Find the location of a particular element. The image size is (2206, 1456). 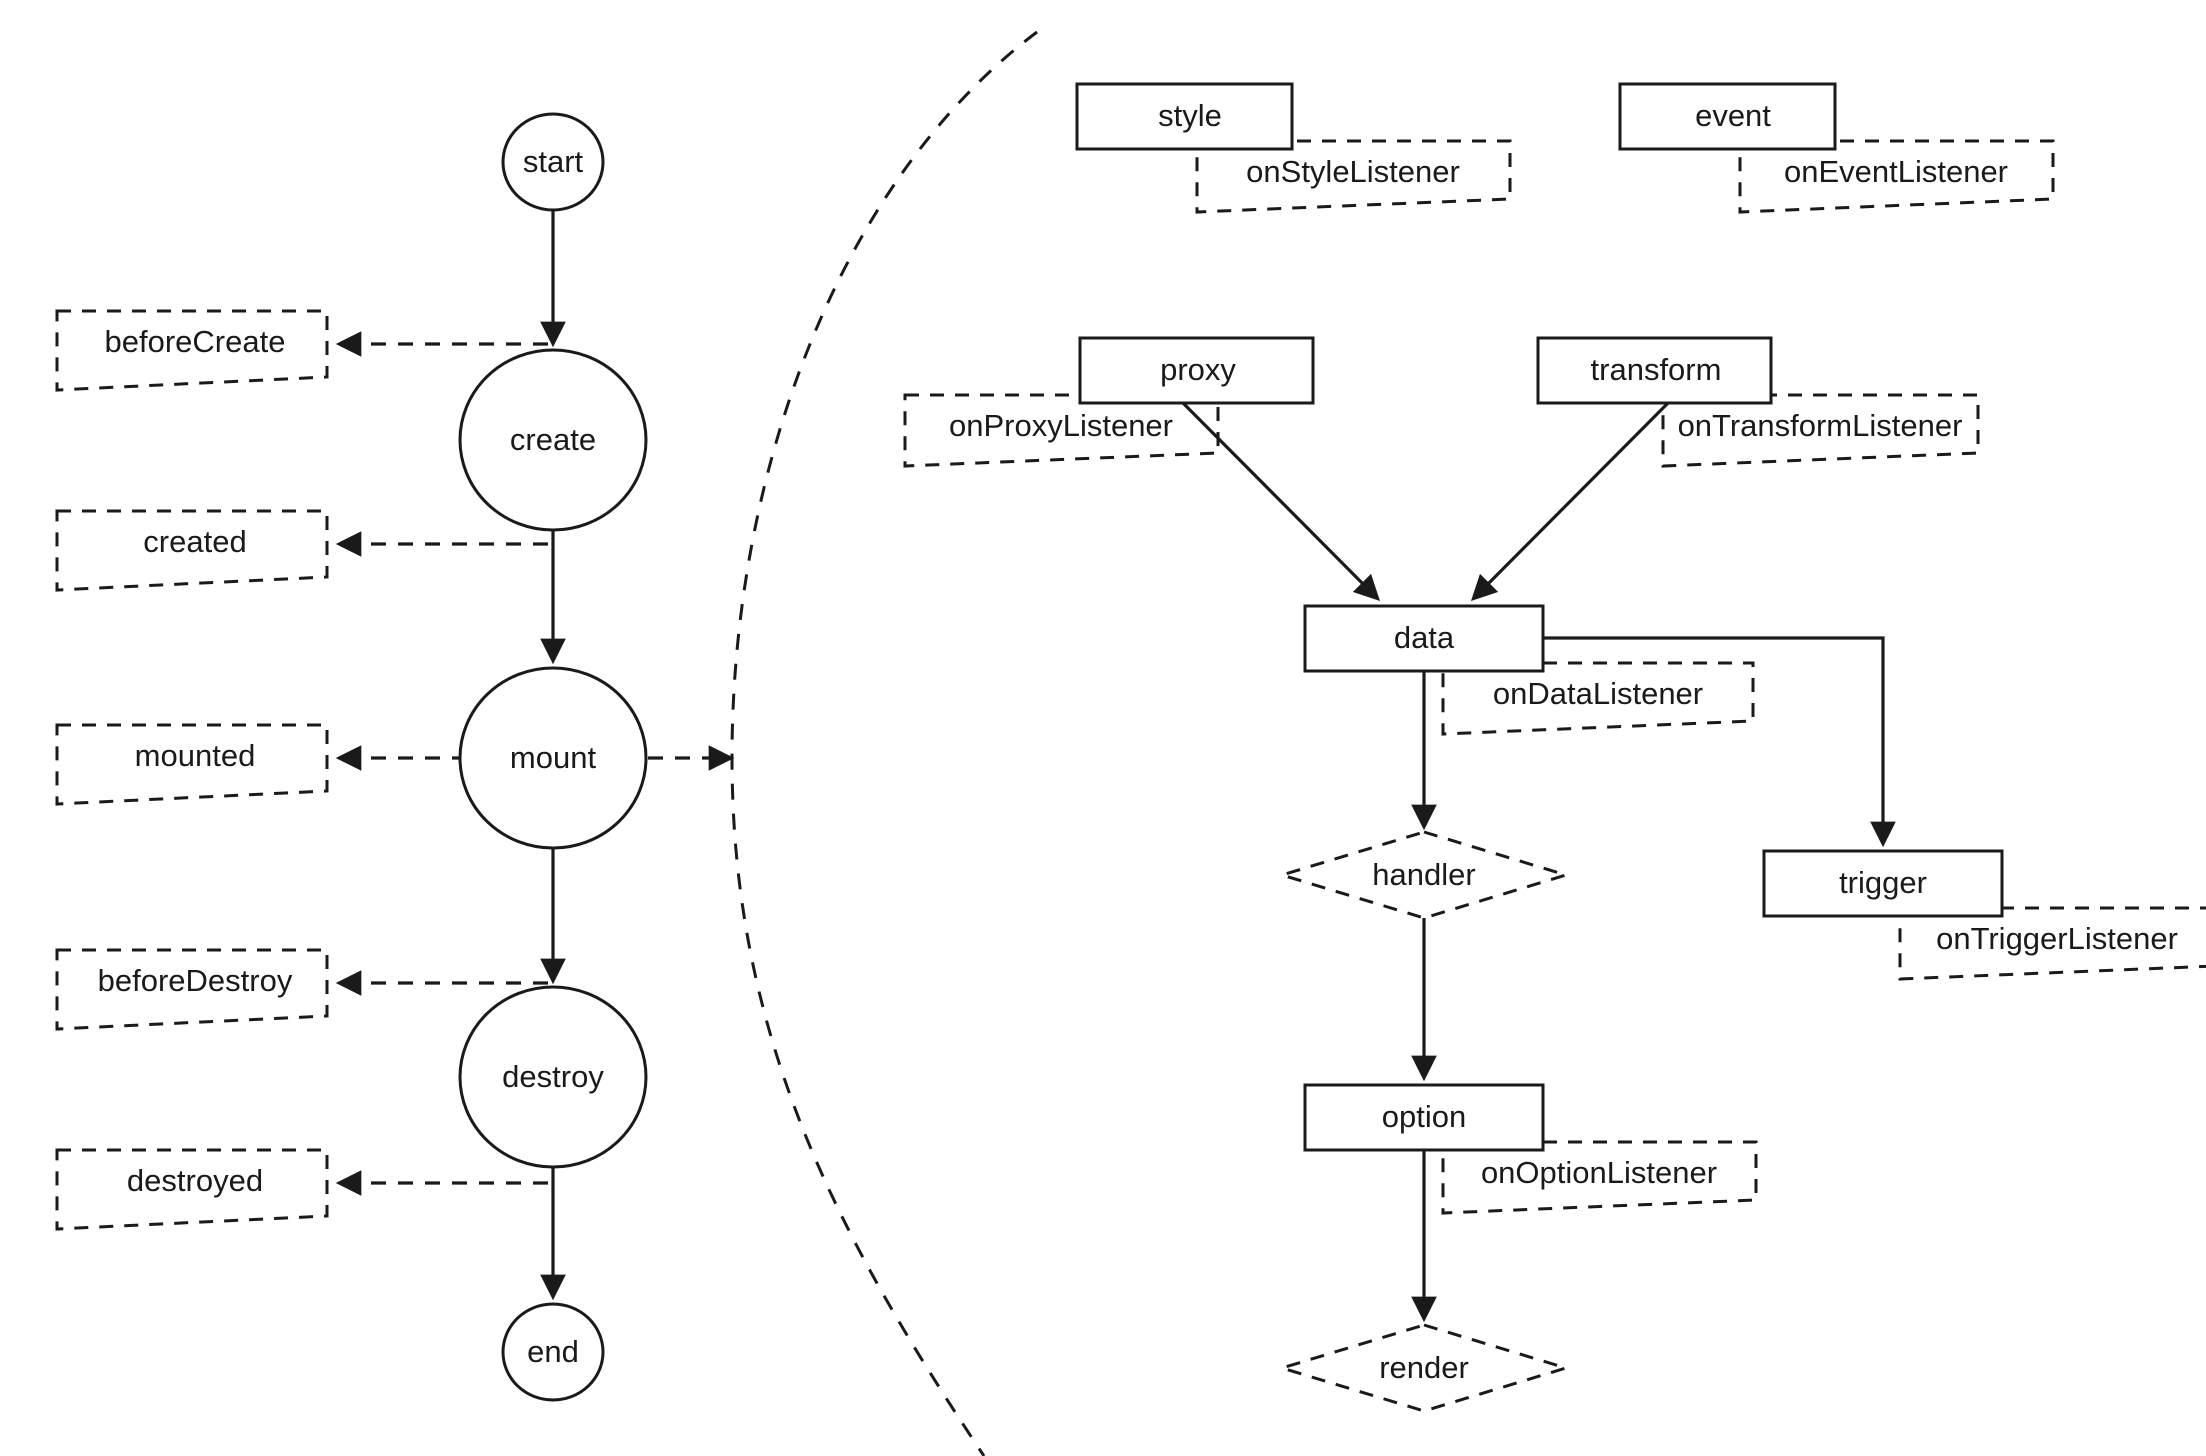

lifecycle-hook-mounted: mounted is located at coordinates (192, 764).